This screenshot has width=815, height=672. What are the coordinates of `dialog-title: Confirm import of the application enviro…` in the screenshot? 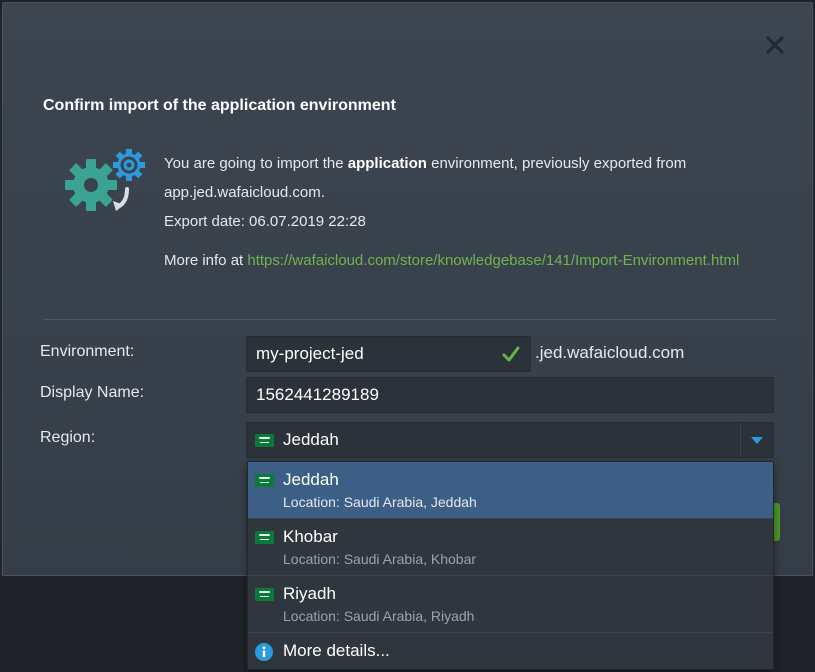 It's located at (219, 105).